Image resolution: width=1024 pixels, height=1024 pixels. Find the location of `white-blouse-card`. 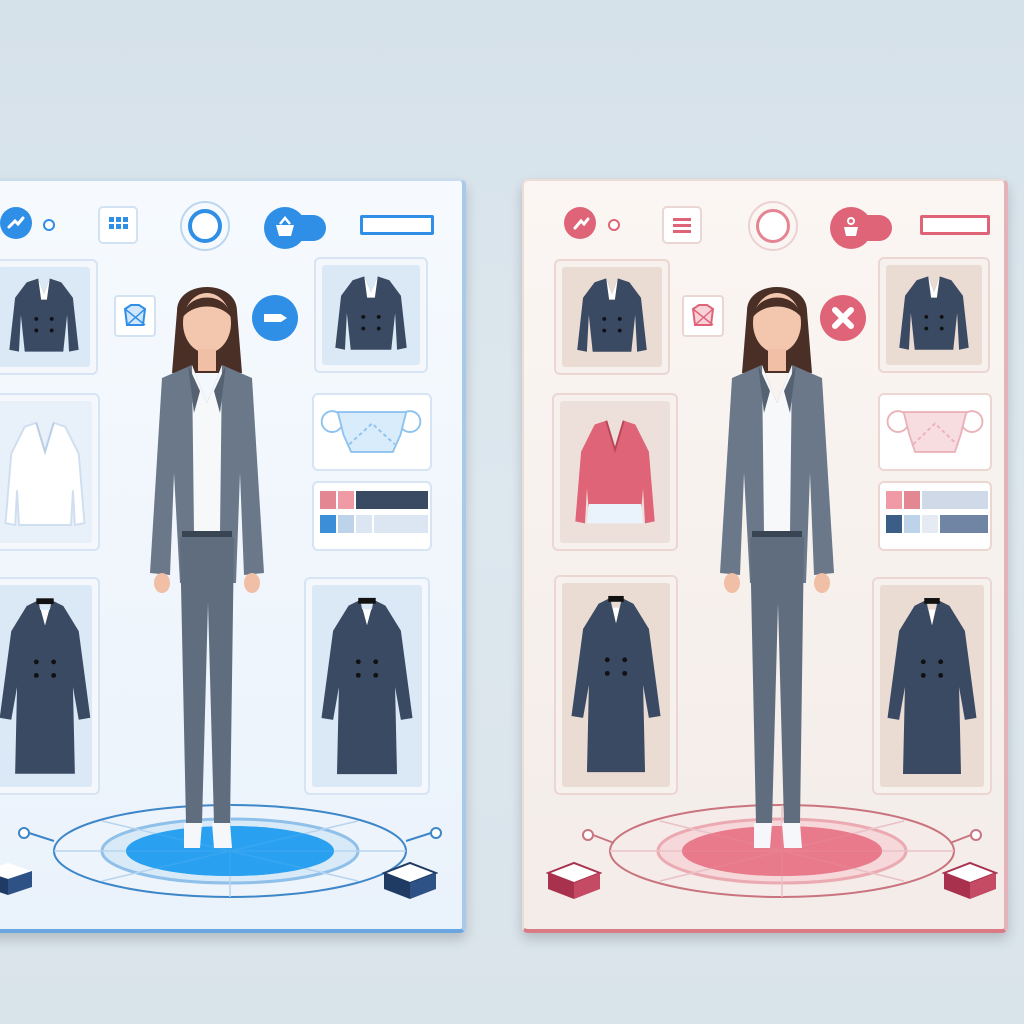

white-blouse-card is located at coordinates (50, 472).